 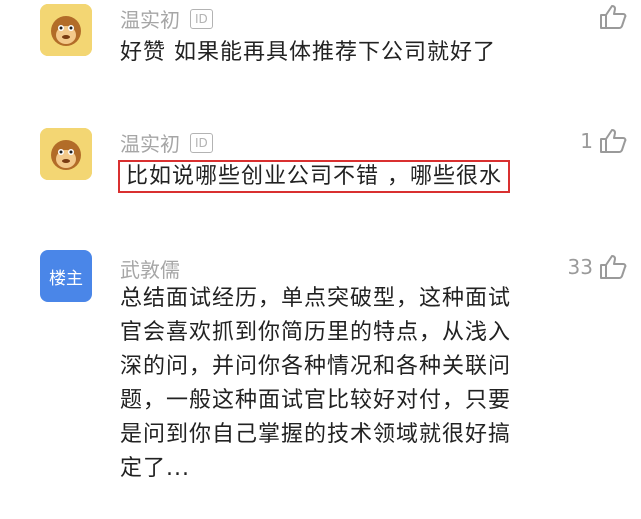 I want to click on comment-text: 比如说哪些创业公司不错 ，哪些很水, so click(x=314, y=177).